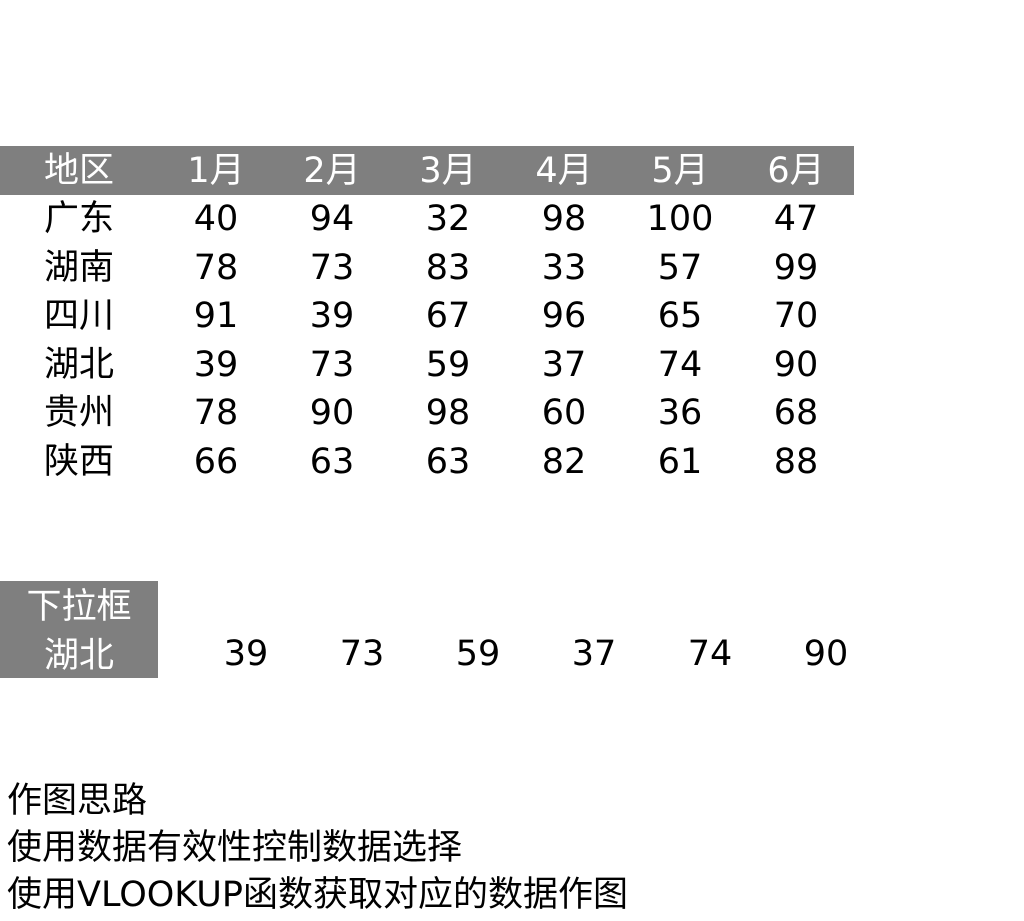 The height and width of the screenshot is (921, 1024). I want to click on header-cell-month-5: 5月, so click(680, 170).